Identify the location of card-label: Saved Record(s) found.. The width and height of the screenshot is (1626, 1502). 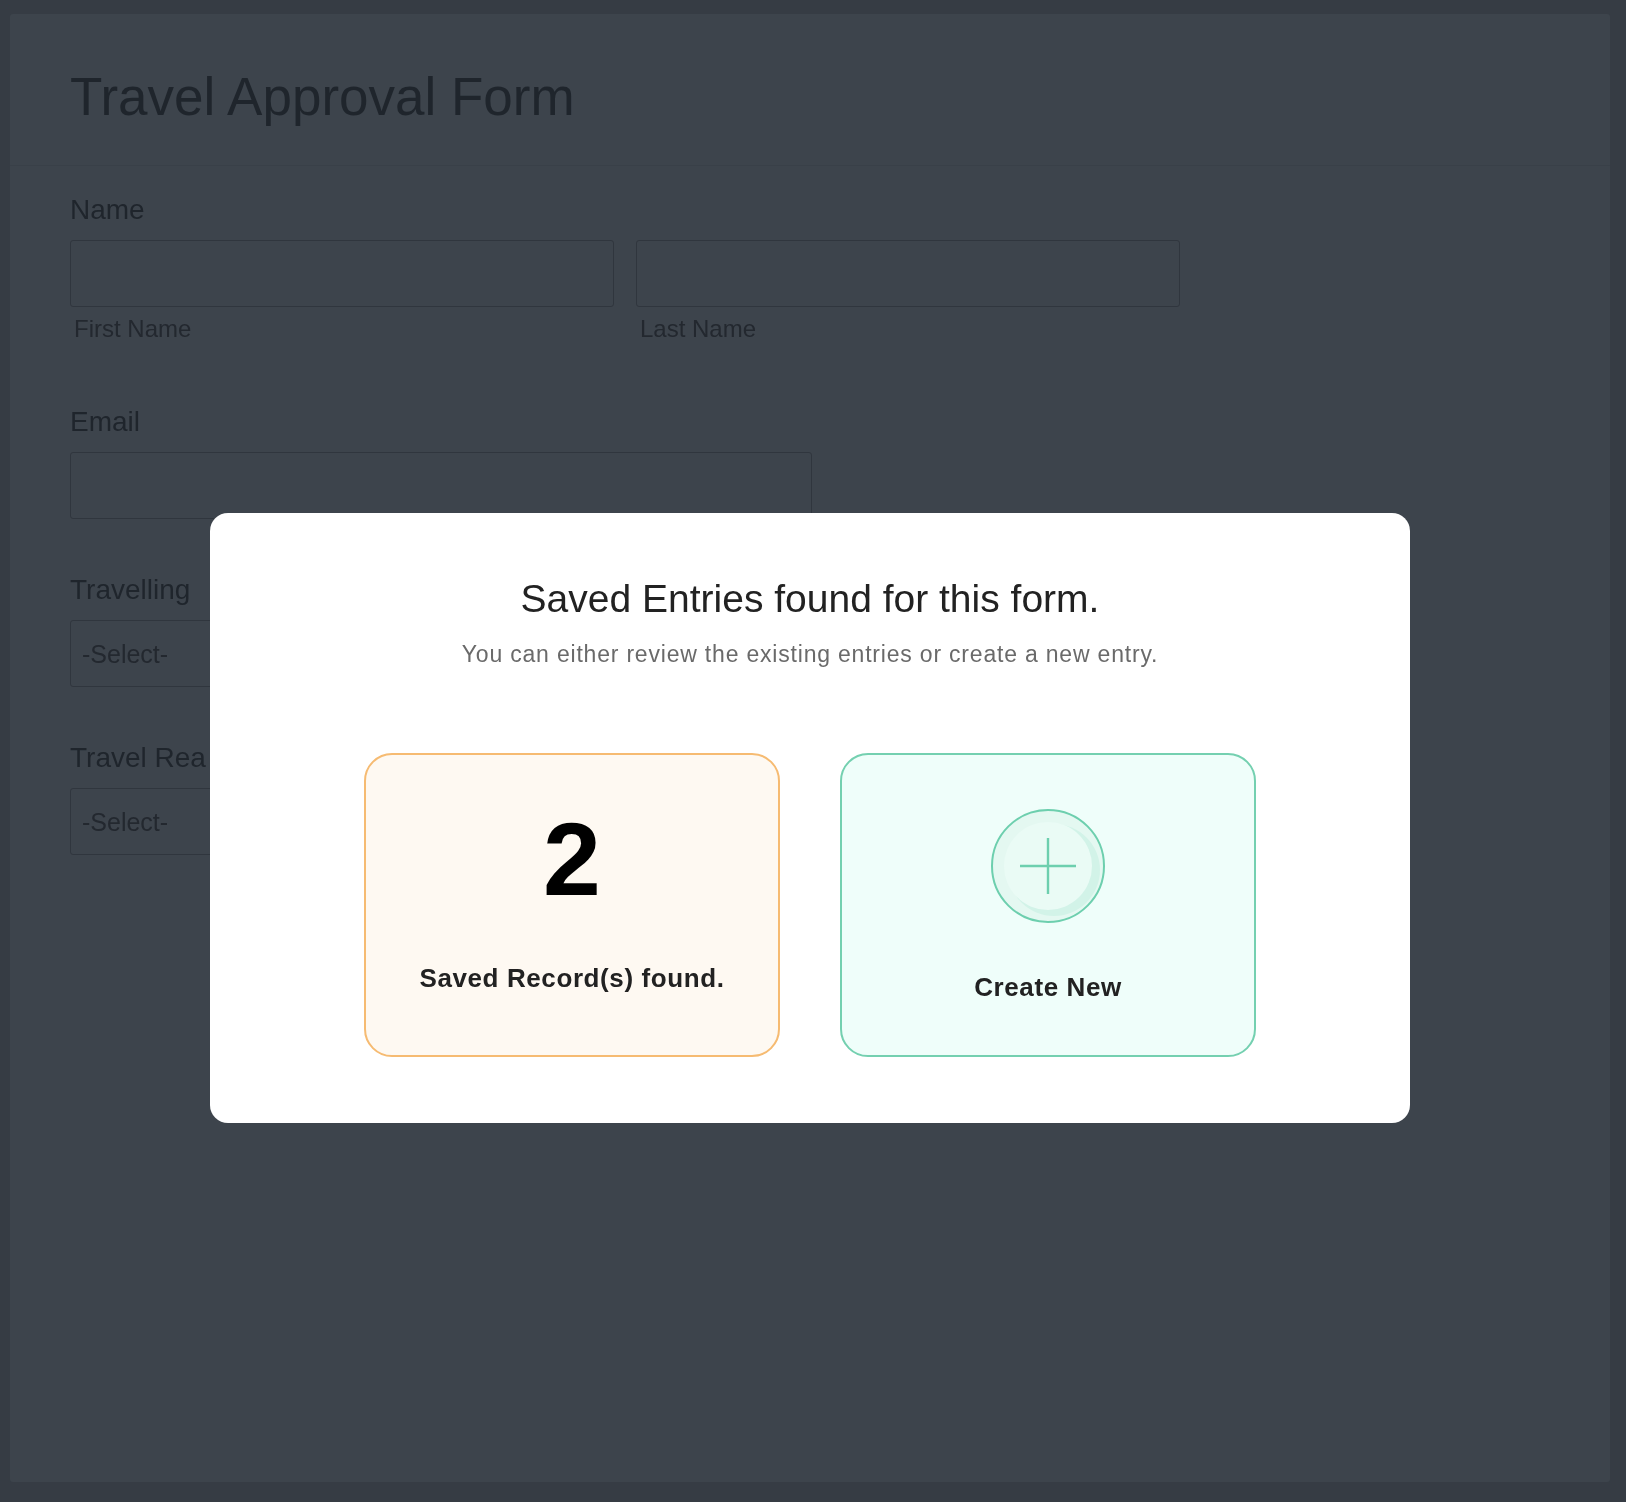
(572, 978).